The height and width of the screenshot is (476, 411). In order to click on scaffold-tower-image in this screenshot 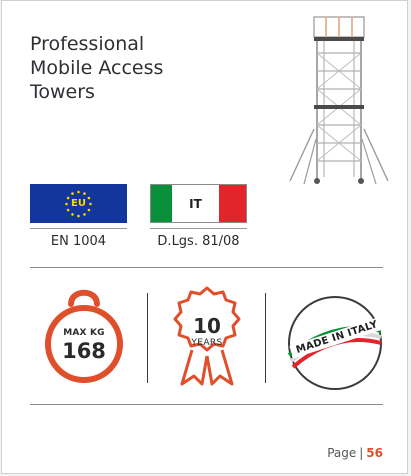, I will do `click(339, 100)`.